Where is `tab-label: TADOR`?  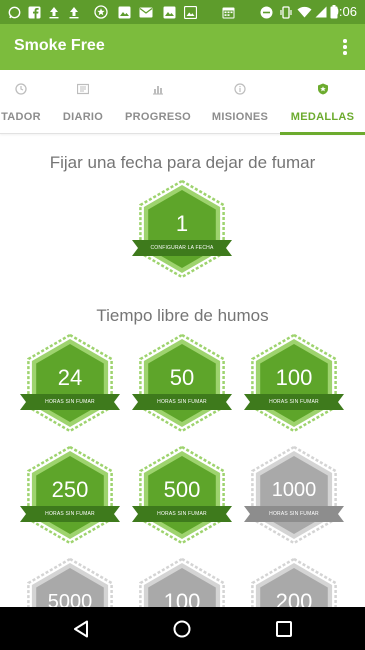 tab-label: TADOR is located at coordinates (21, 117).